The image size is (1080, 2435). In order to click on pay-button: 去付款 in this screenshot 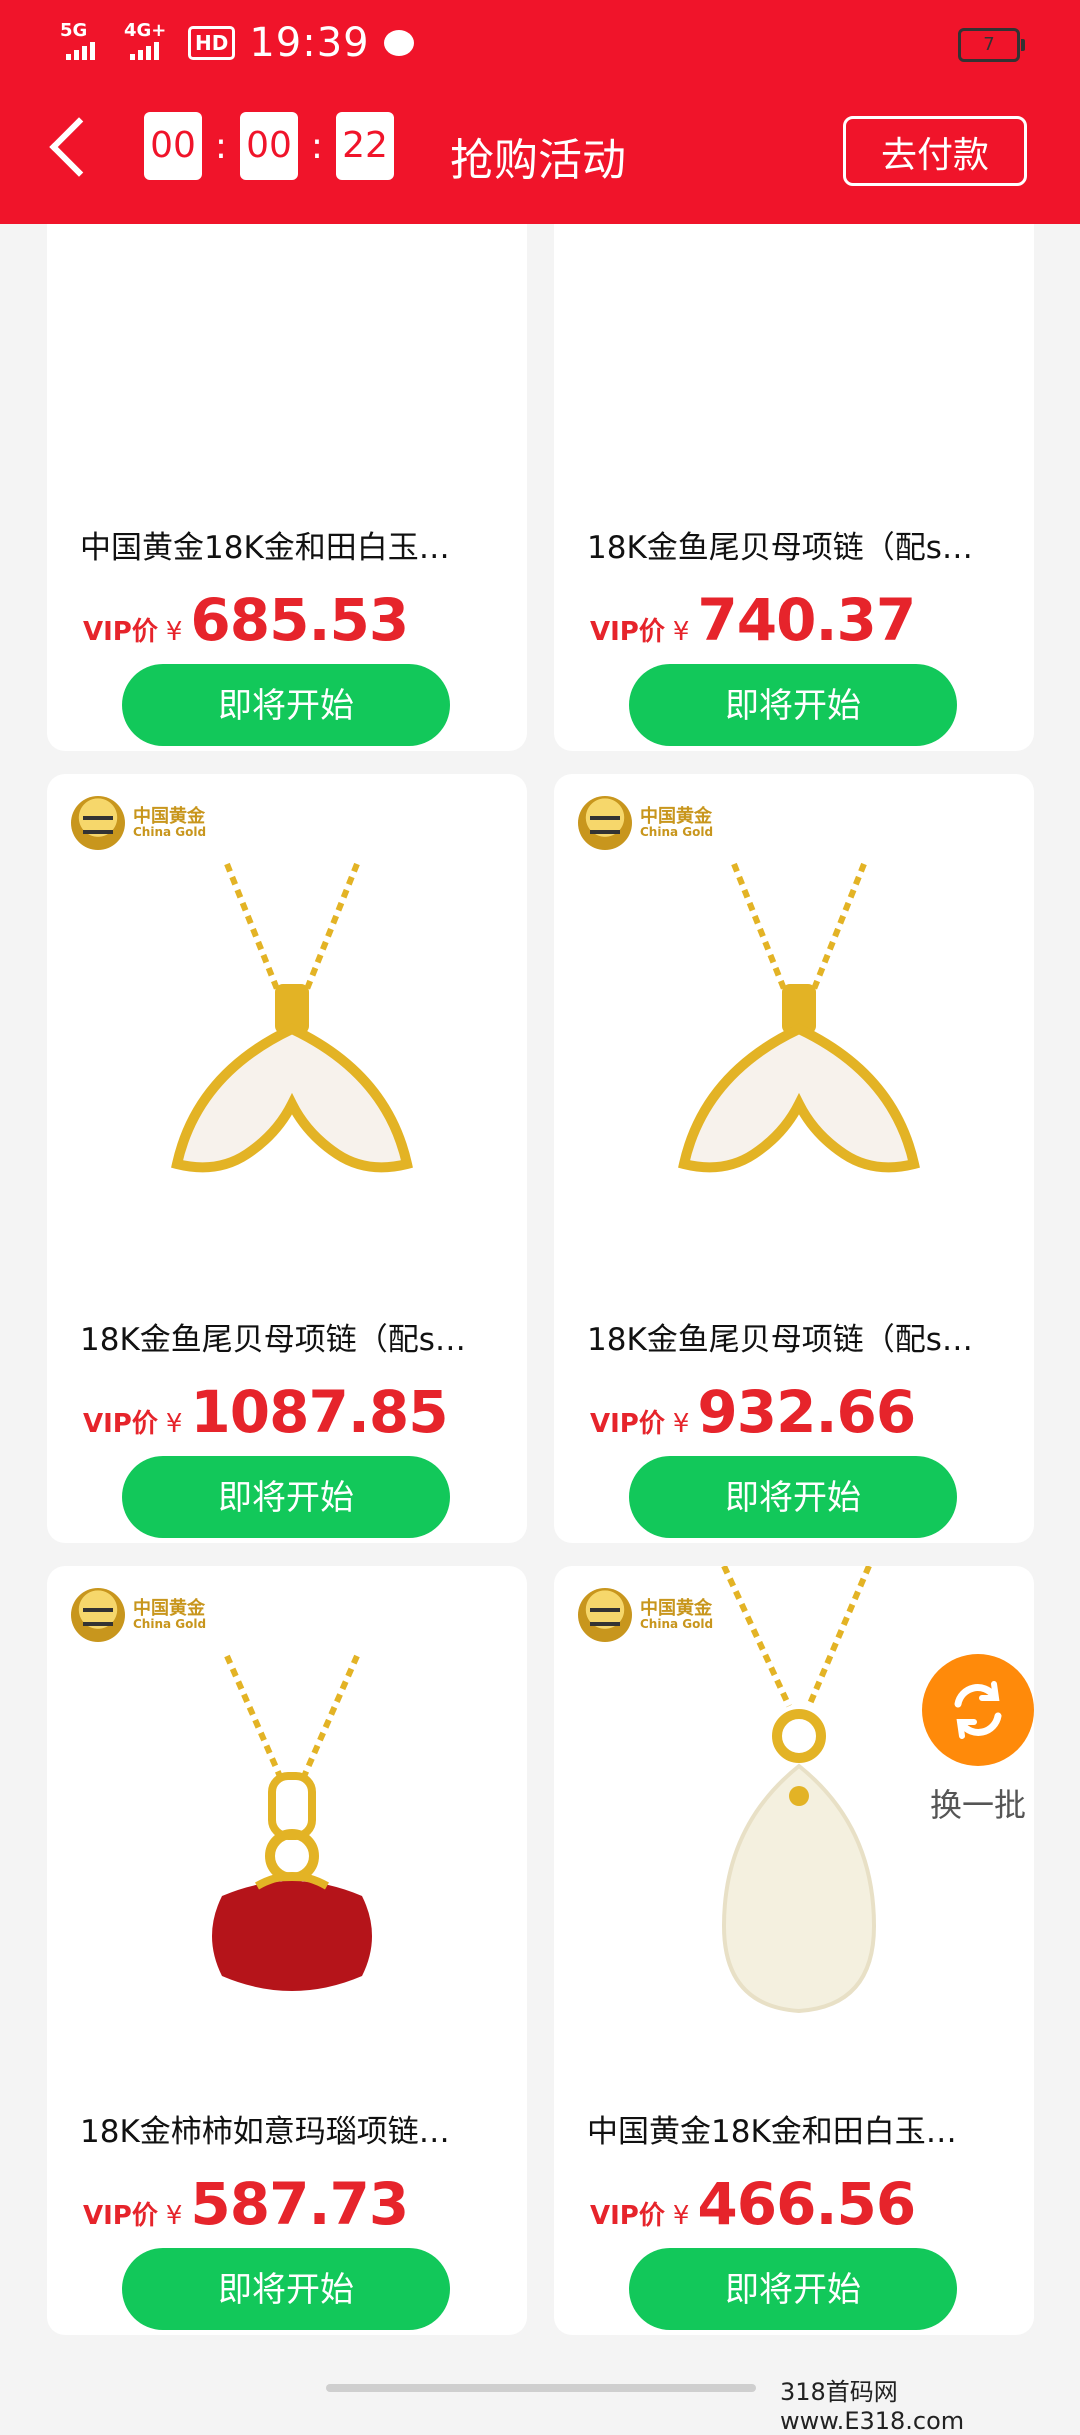, I will do `click(935, 151)`.